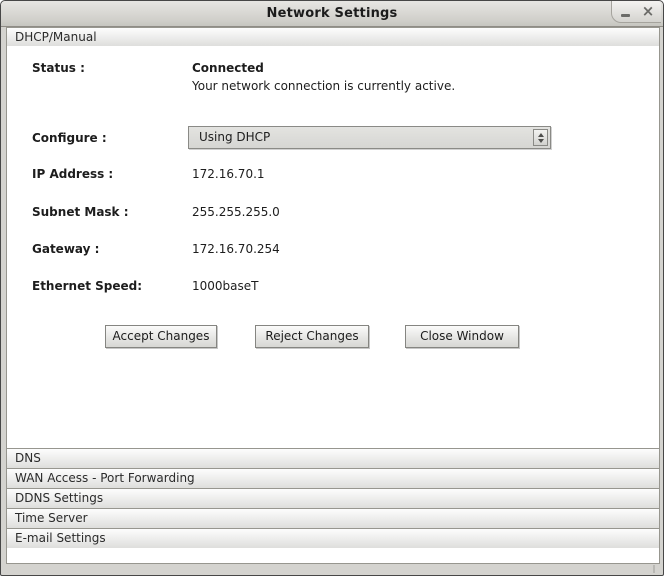  Describe the element at coordinates (236, 249) in the screenshot. I see `gateway-value: 172.16.70.254` at that location.